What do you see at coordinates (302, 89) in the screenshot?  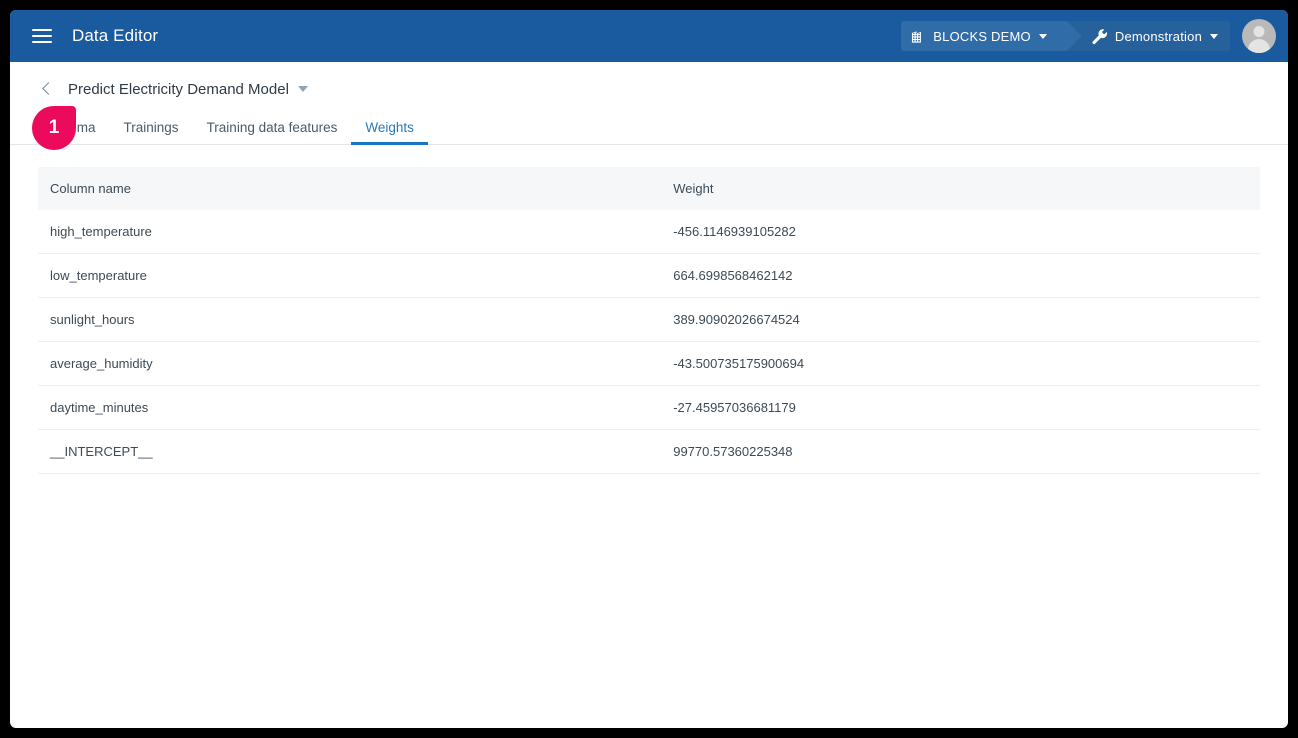 I see `triangle-down-icon` at bounding box center [302, 89].